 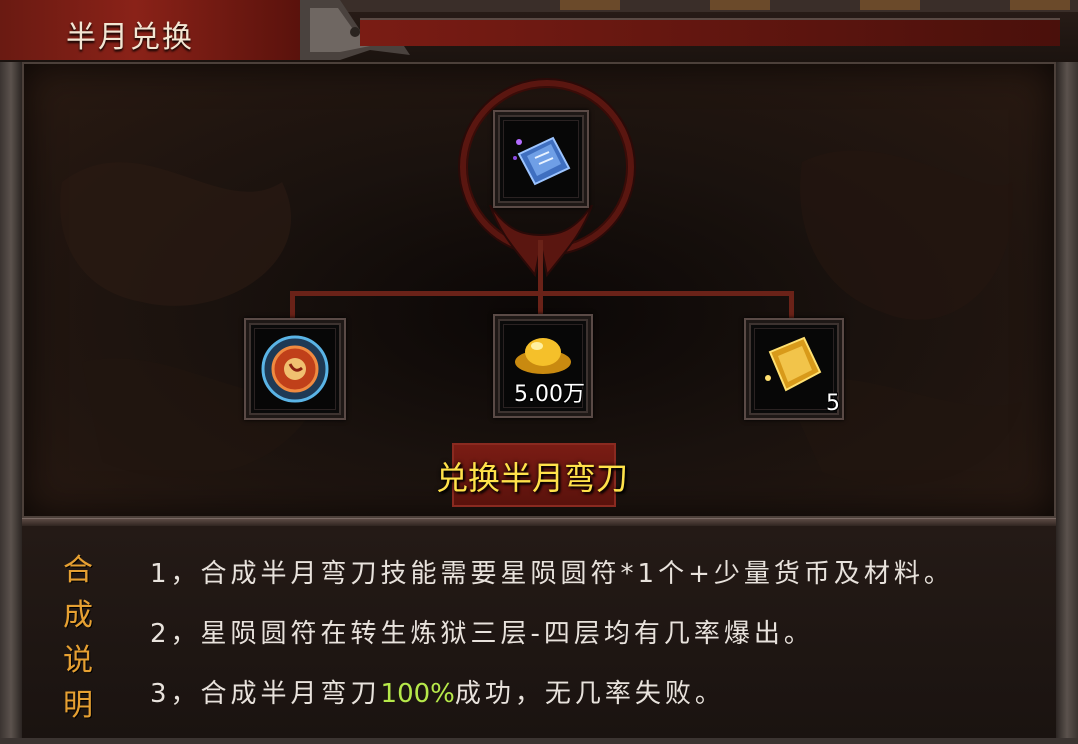 What do you see at coordinates (793, 364) in the screenshot?
I see `gold-scroll-fragment-icon` at bounding box center [793, 364].